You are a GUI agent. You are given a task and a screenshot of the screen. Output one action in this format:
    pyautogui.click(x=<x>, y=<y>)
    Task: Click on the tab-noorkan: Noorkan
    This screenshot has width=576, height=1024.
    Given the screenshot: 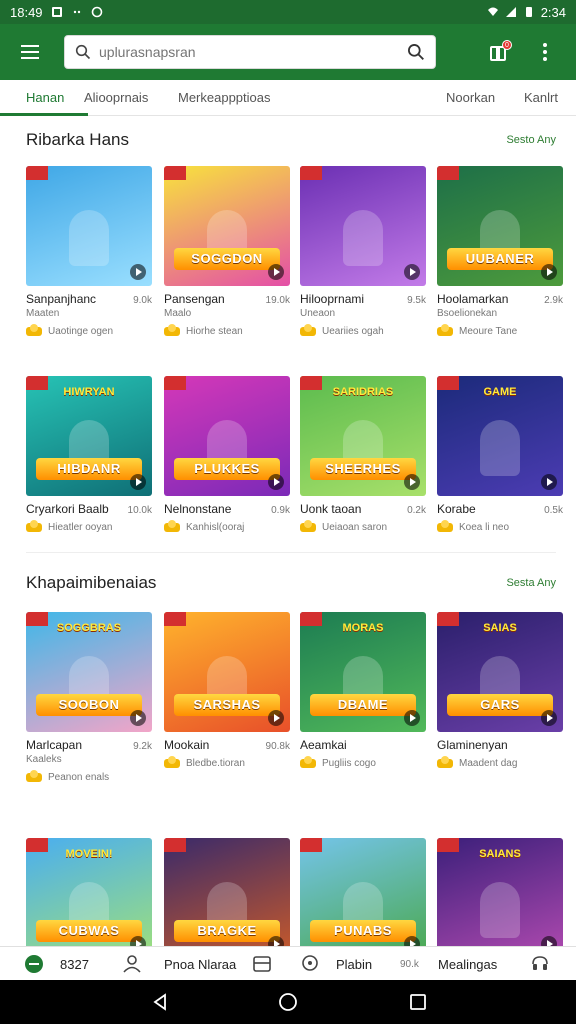 What is the action you would take?
    pyautogui.click(x=470, y=98)
    